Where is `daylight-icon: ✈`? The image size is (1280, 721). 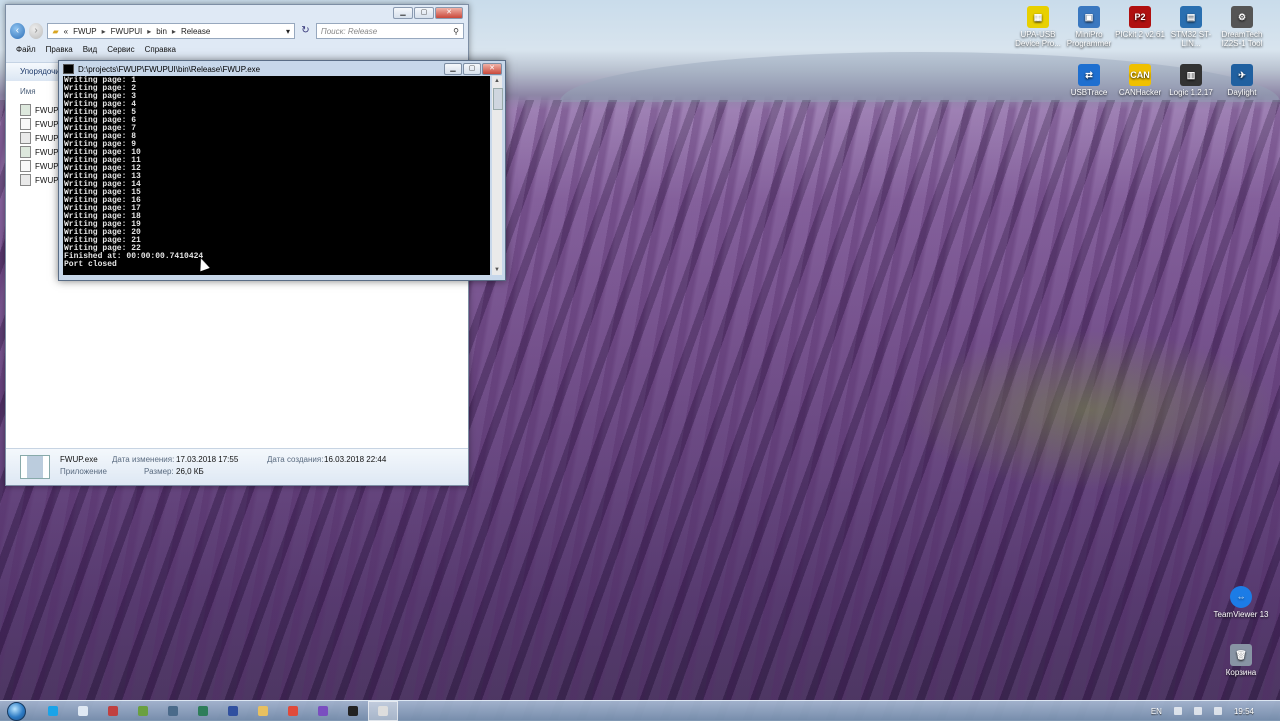
daylight-icon: ✈ is located at coordinates (1242, 75).